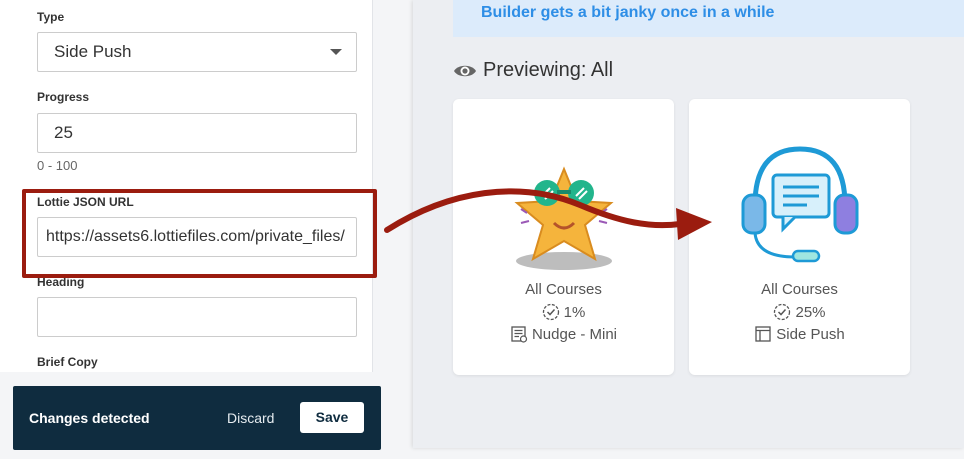 This screenshot has height=459, width=964. I want to click on headset-chat-illustration, so click(800, 206).